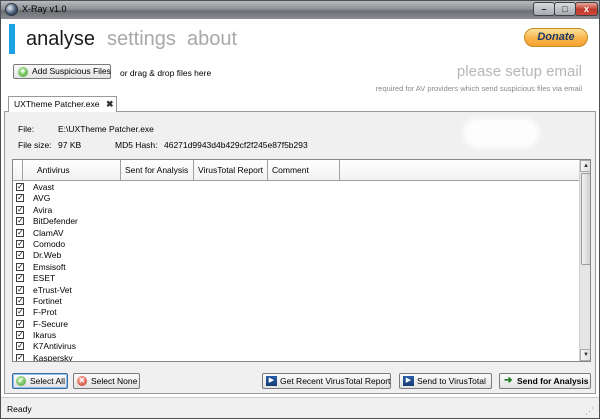 This screenshot has height=419, width=600. I want to click on scroll-down-arrow-icon: ▼, so click(585, 355).